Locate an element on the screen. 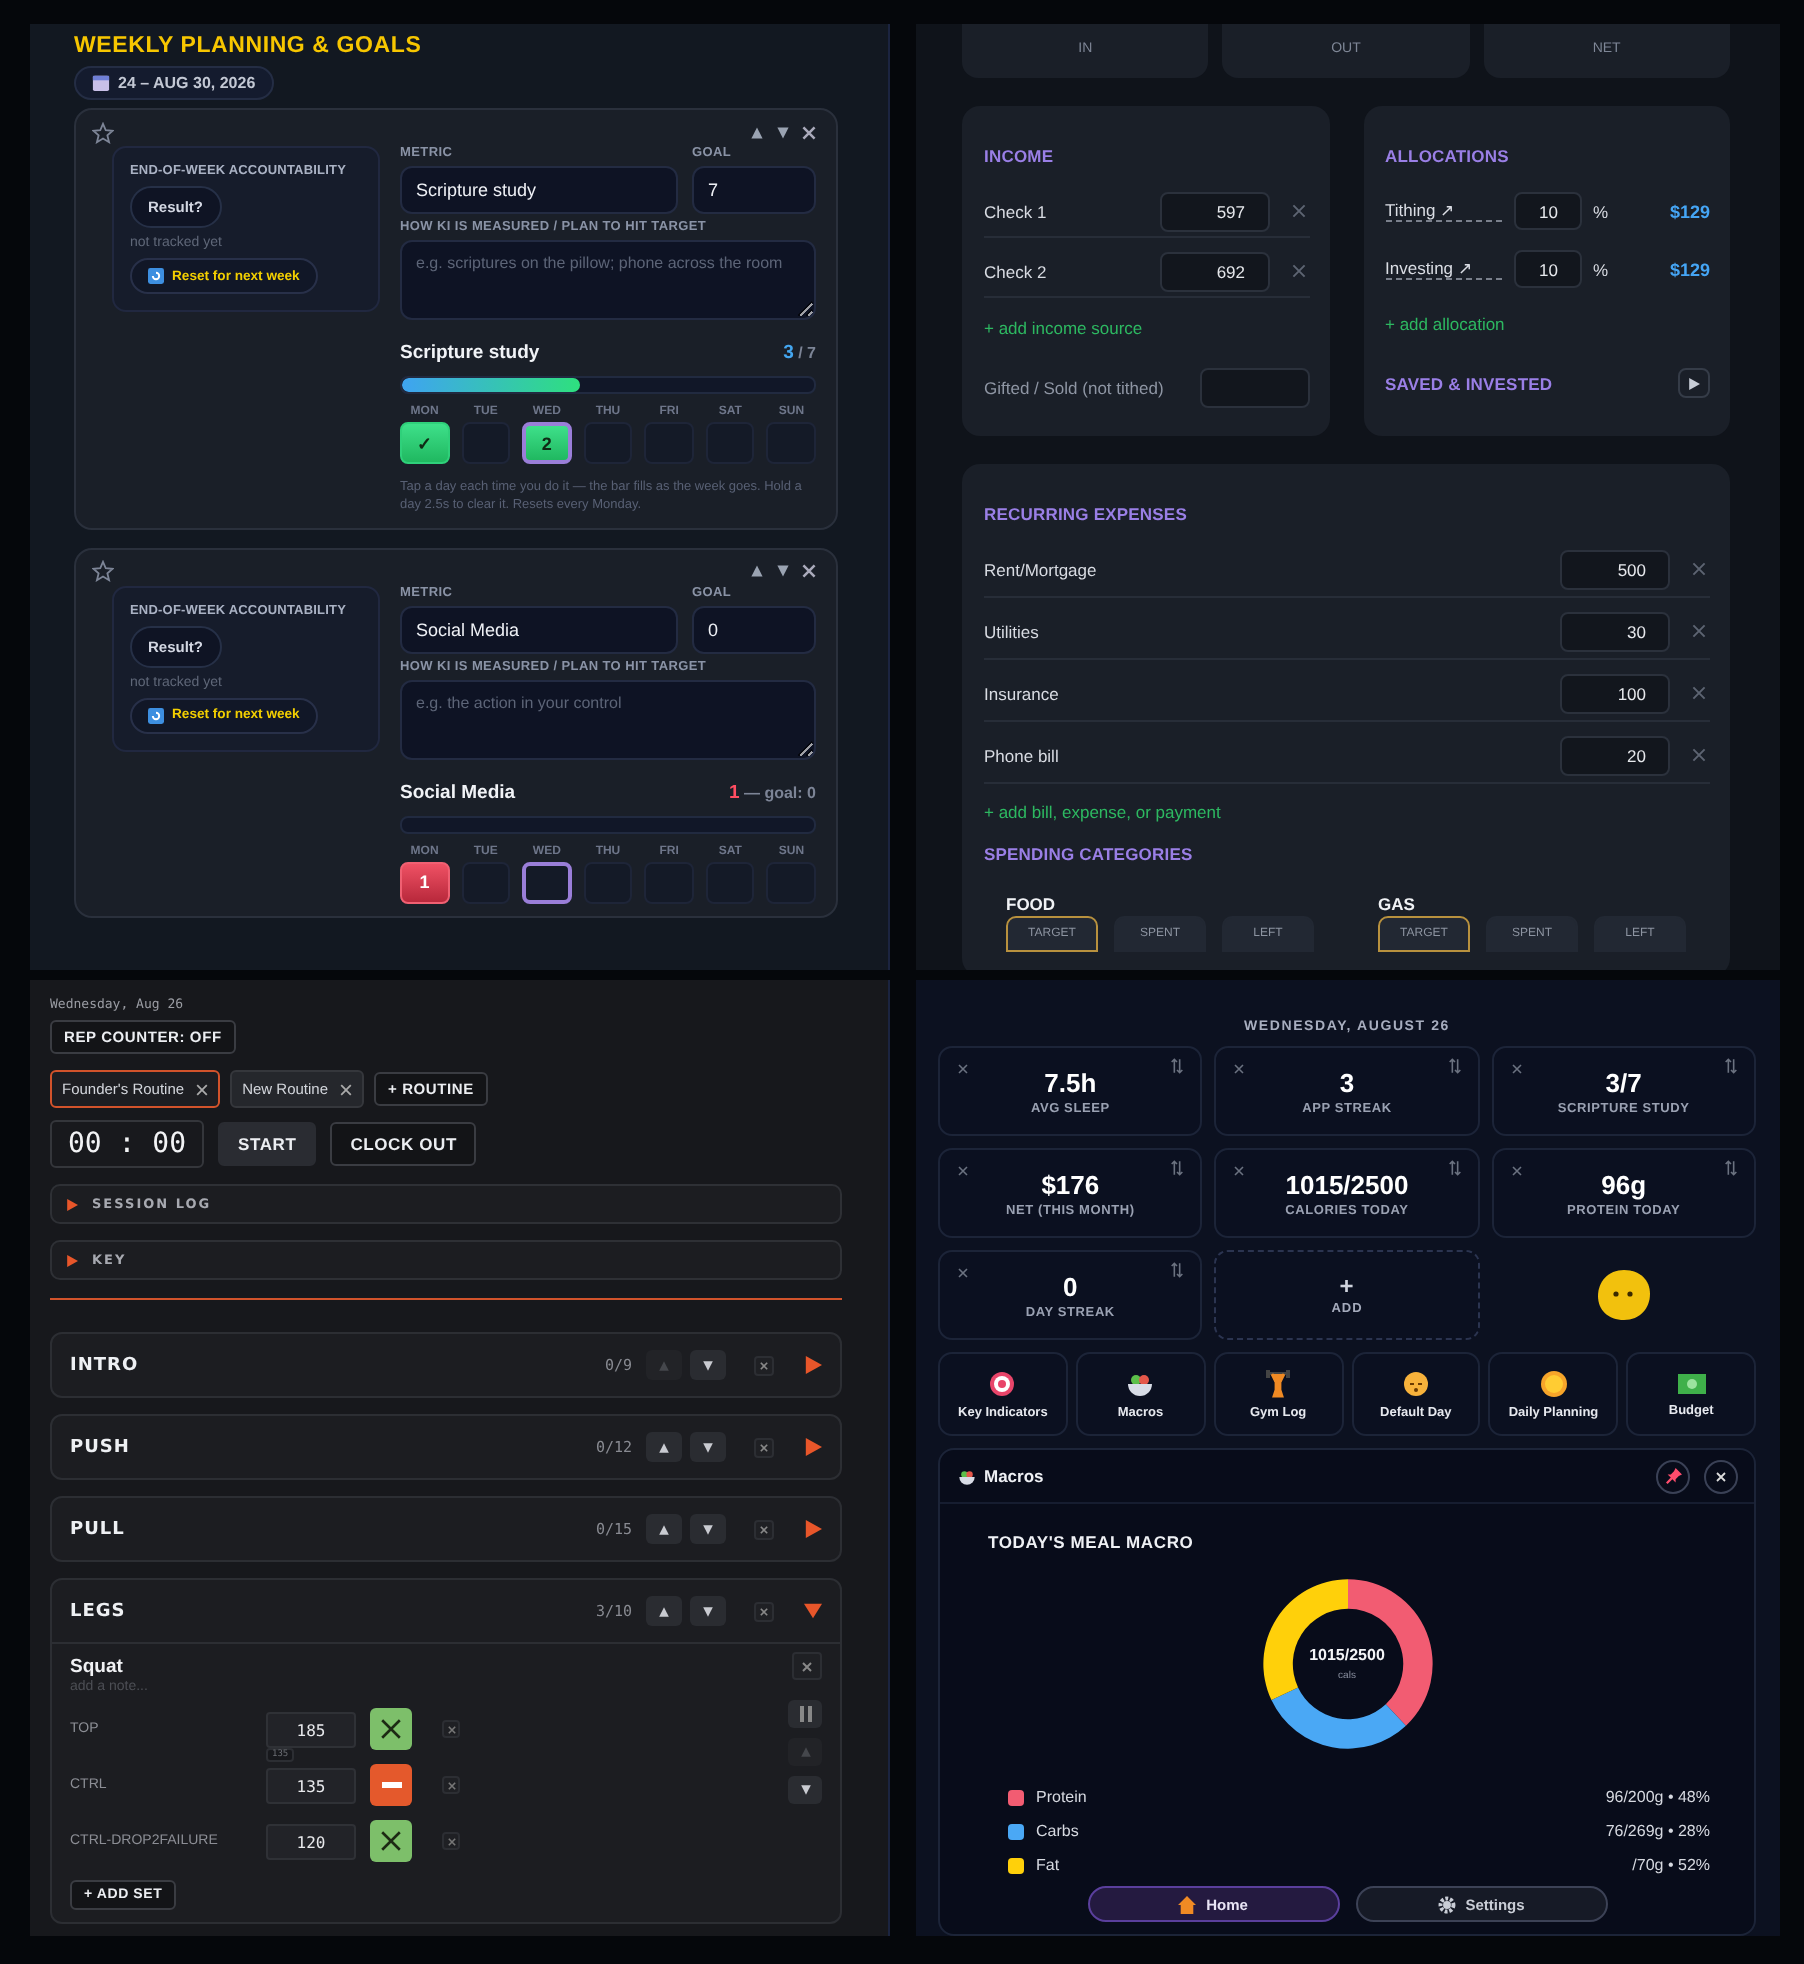  goal-field: 0 is located at coordinates (754, 629).